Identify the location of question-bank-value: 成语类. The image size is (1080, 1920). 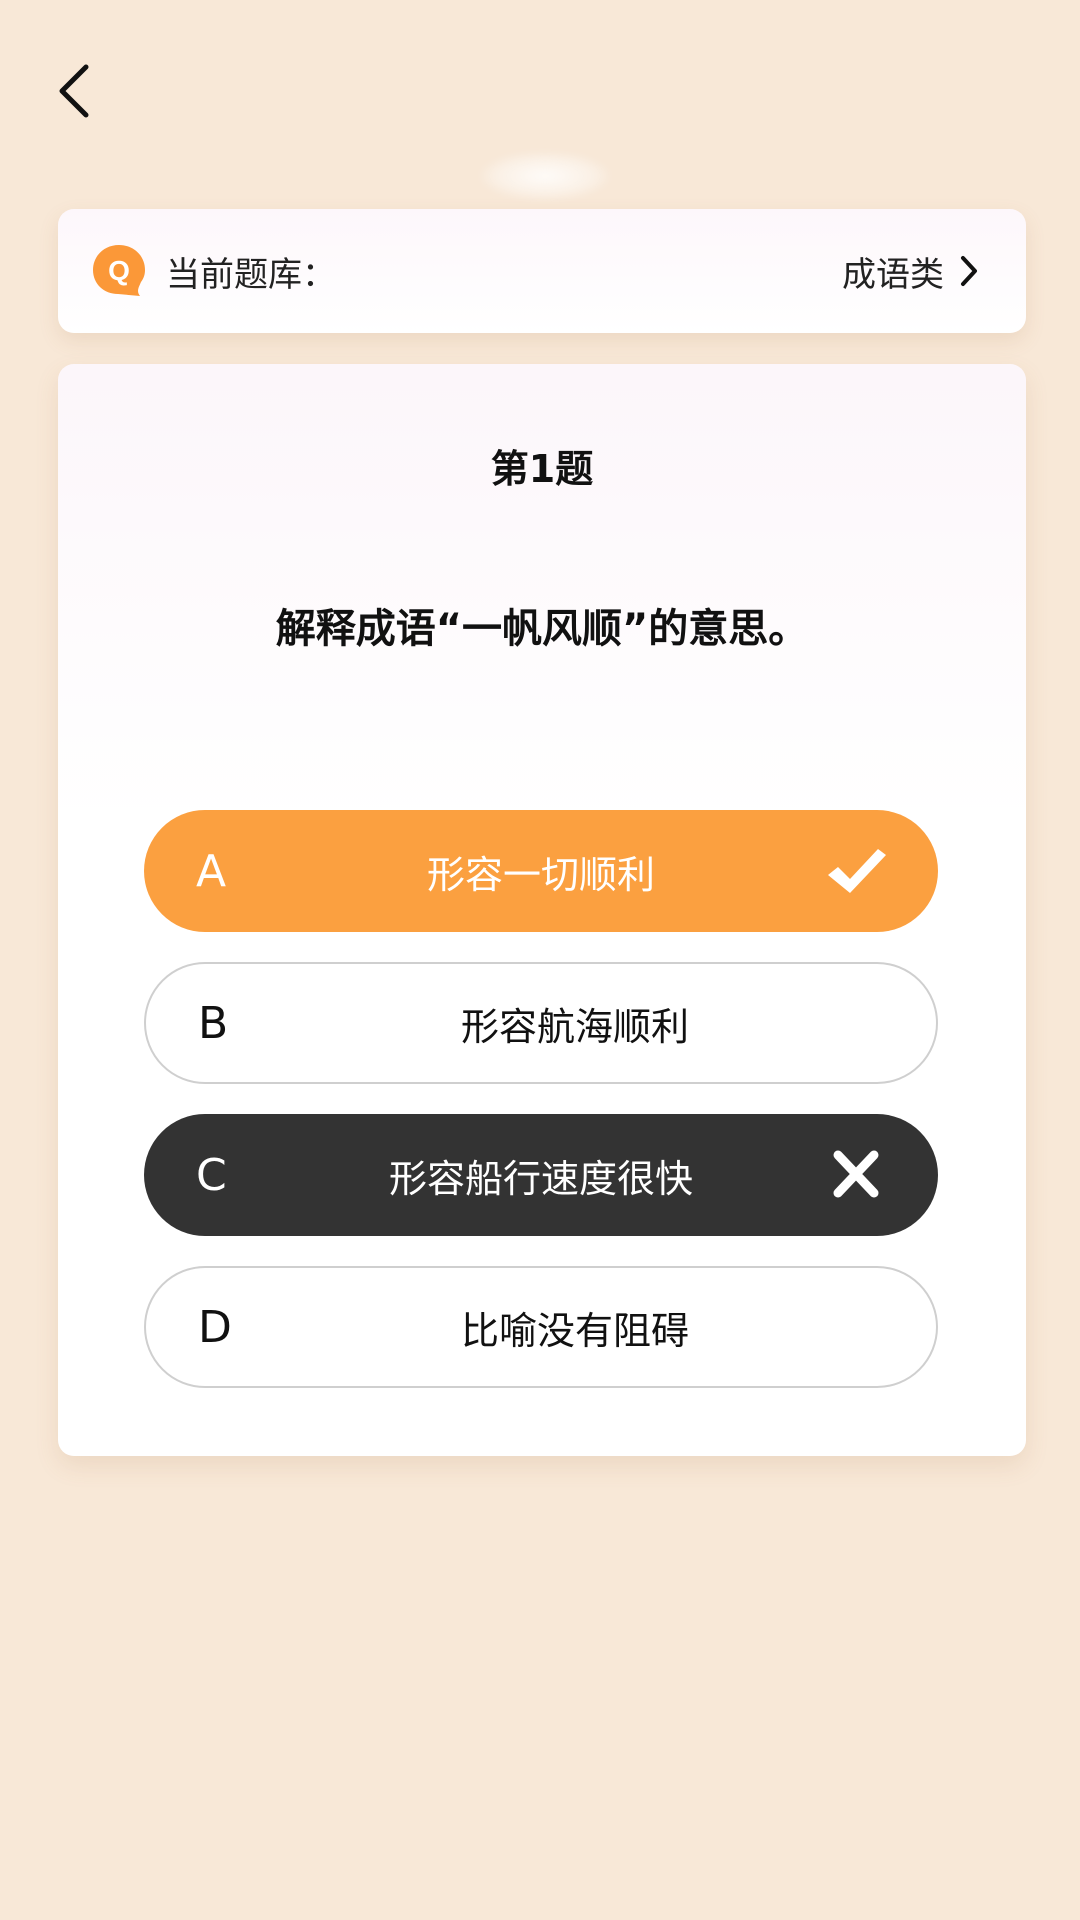
(893, 274).